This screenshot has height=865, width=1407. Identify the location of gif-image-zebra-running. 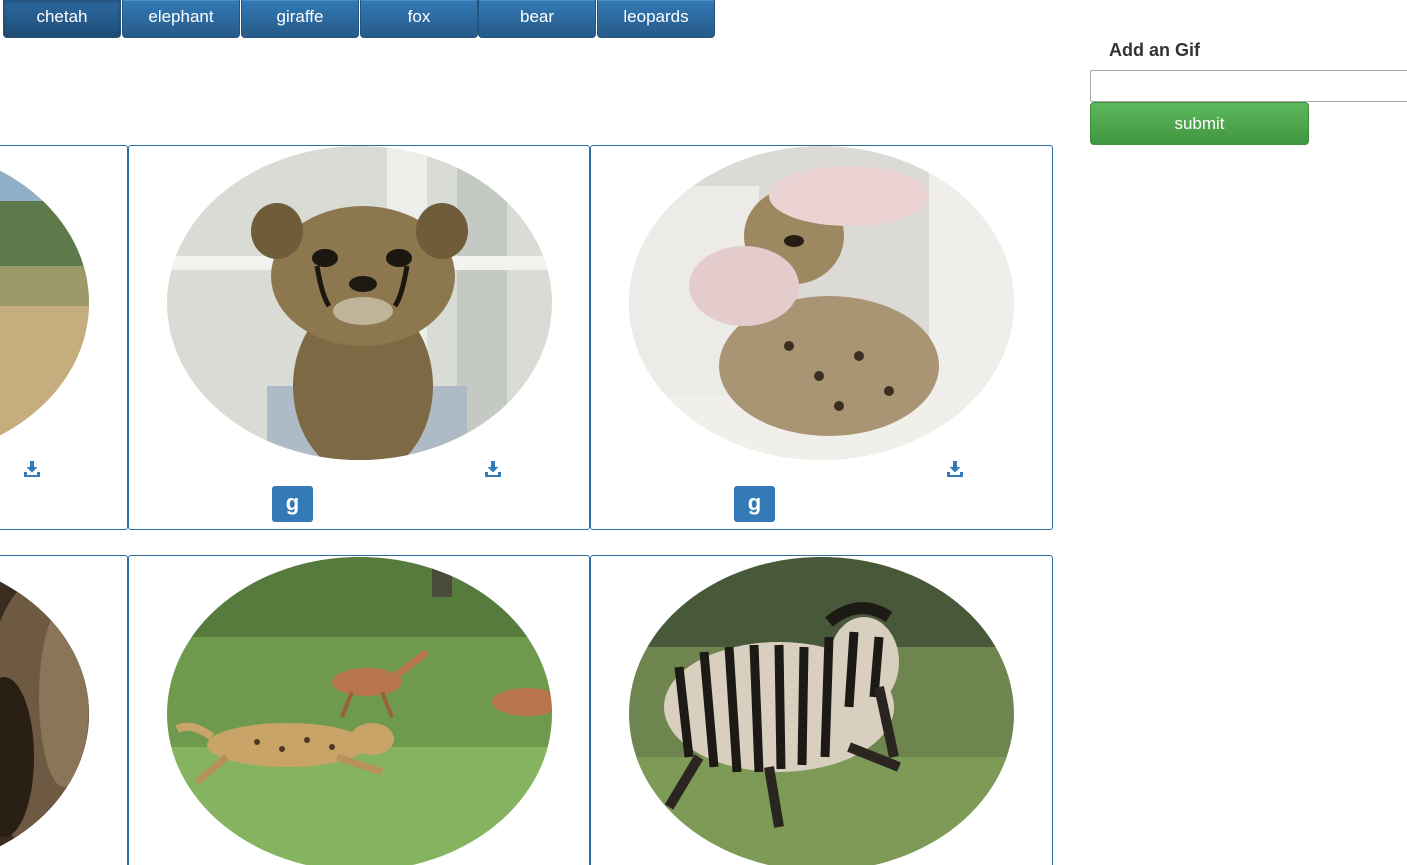
(821, 711).